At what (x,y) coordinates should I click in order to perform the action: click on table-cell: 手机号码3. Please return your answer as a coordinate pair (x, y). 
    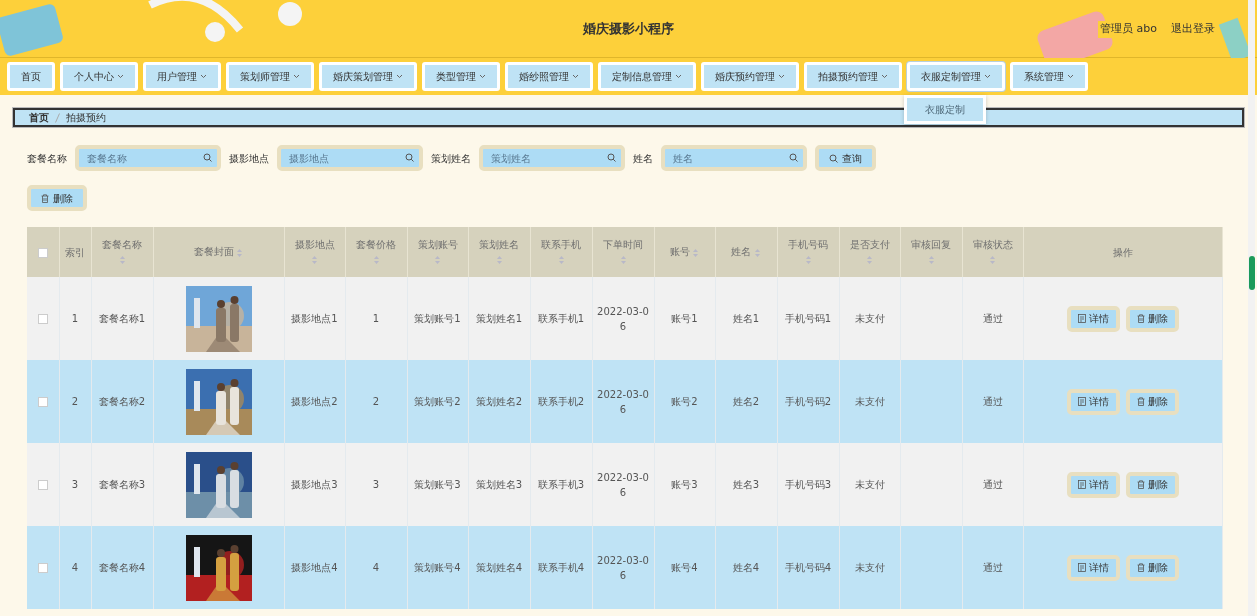
    Looking at the image, I should click on (808, 484).